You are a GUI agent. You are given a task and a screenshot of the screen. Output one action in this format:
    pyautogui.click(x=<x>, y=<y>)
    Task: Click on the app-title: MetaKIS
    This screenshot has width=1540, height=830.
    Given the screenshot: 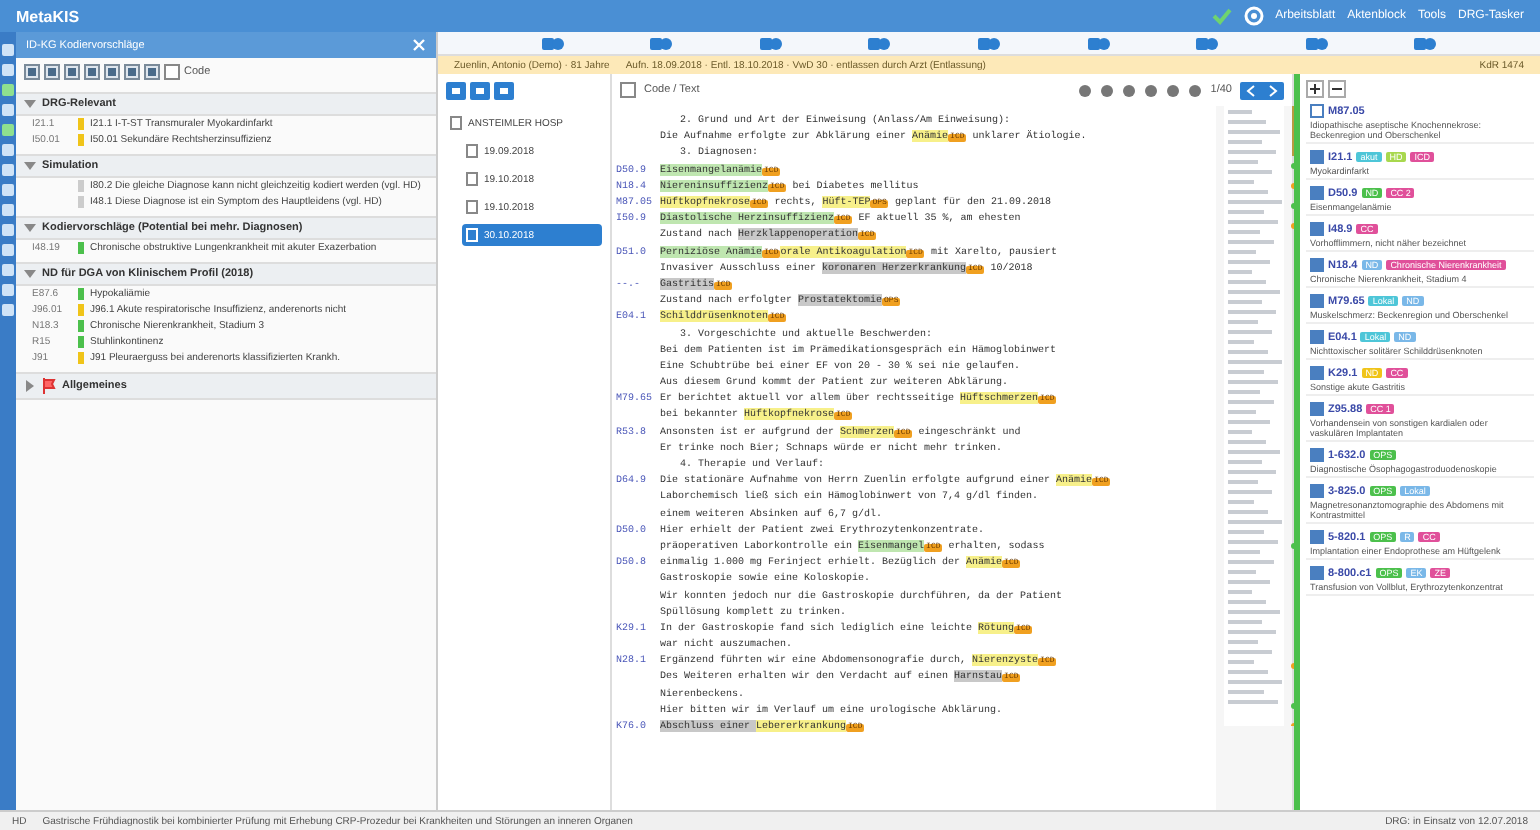 What is the action you would take?
    pyautogui.click(x=48, y=16)
    